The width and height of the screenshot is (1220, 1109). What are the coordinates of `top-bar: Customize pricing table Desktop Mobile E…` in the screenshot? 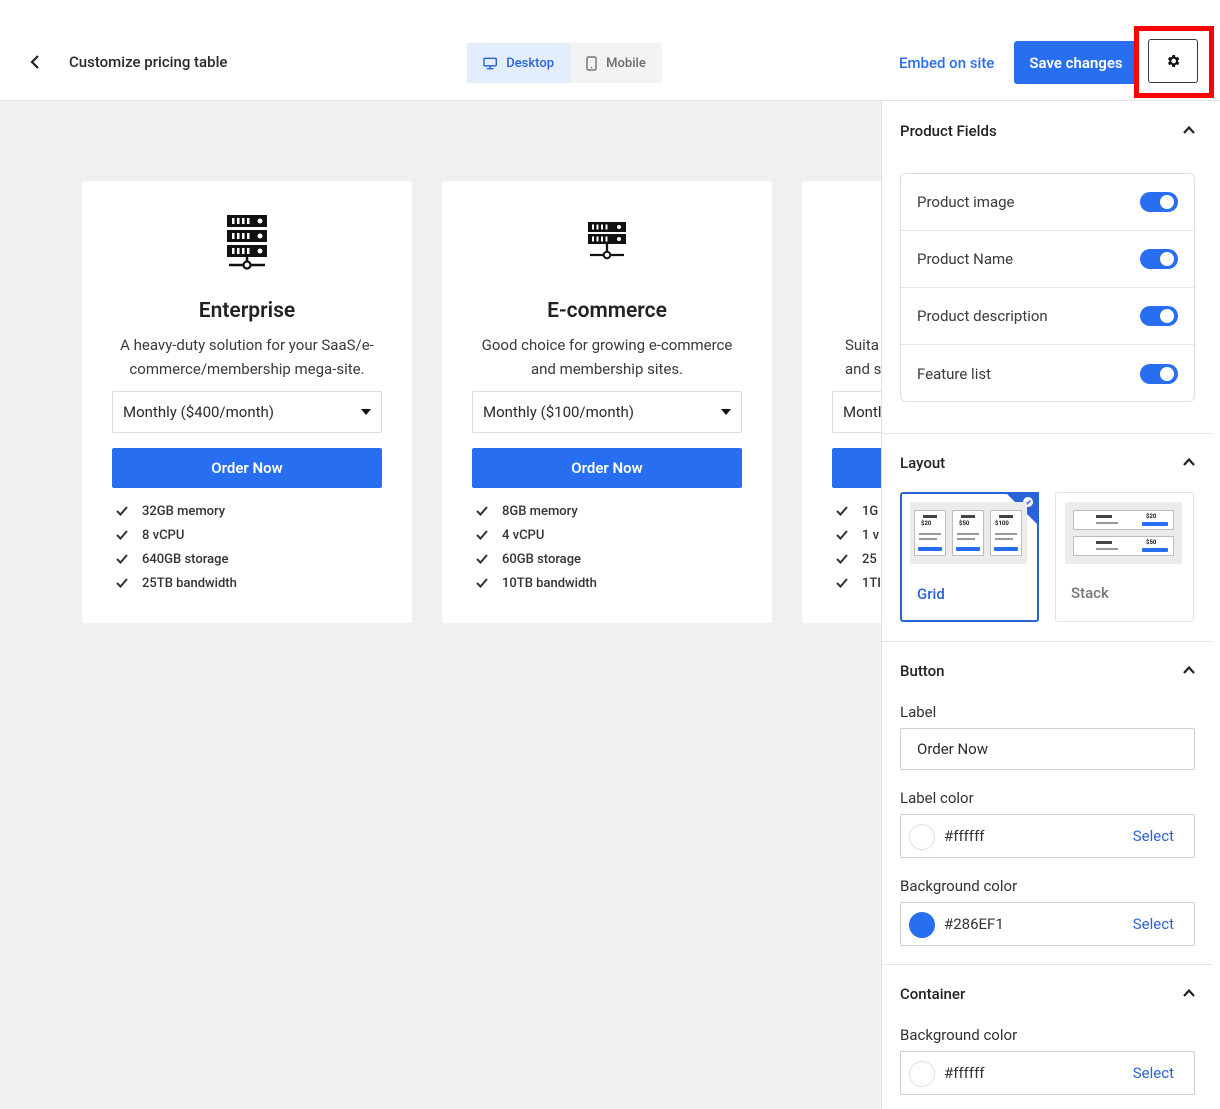 It's located at (610, 50).